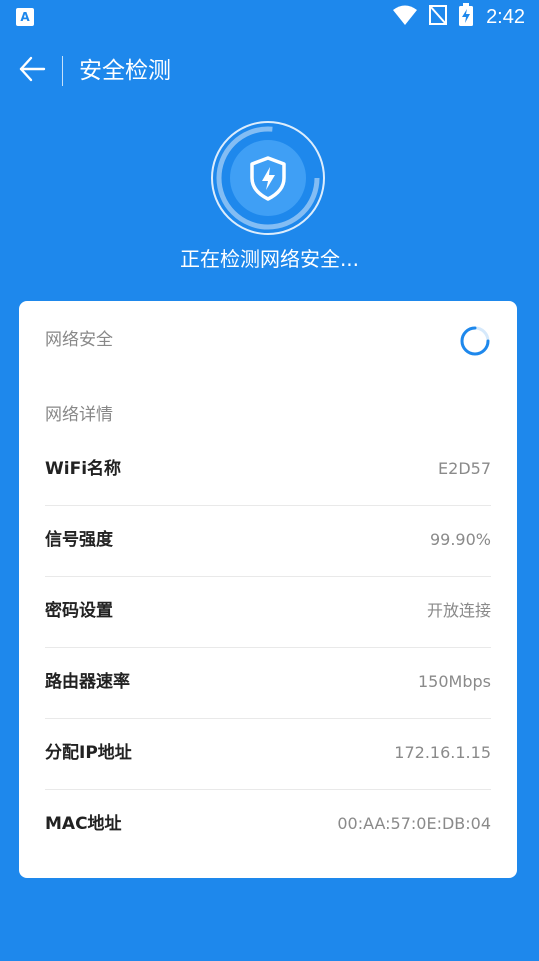  I want to click on network-security-row: 网络安全, so click(268, 341).